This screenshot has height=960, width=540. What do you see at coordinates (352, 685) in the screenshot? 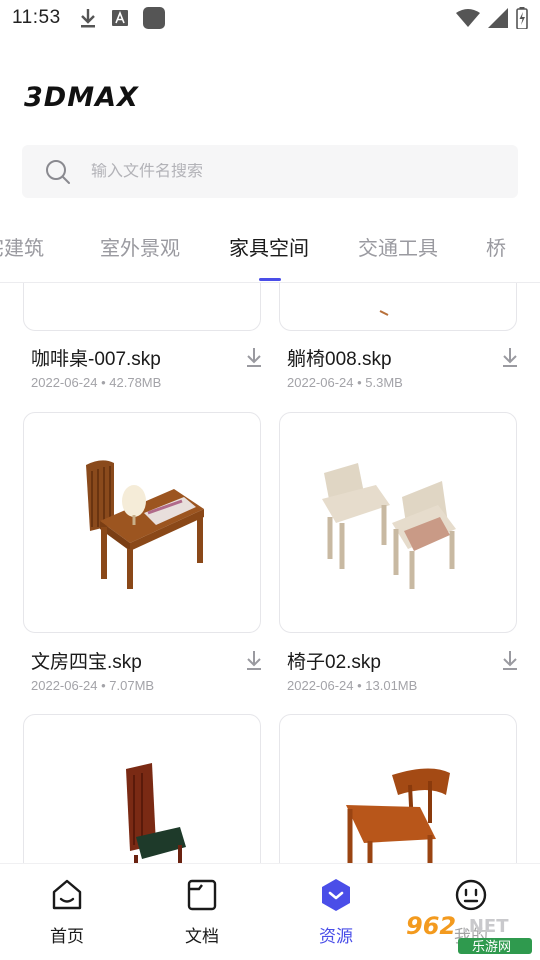
I see `item-meta: 2022-06-24 • 13.01MB` at bounding box center [352, 685].